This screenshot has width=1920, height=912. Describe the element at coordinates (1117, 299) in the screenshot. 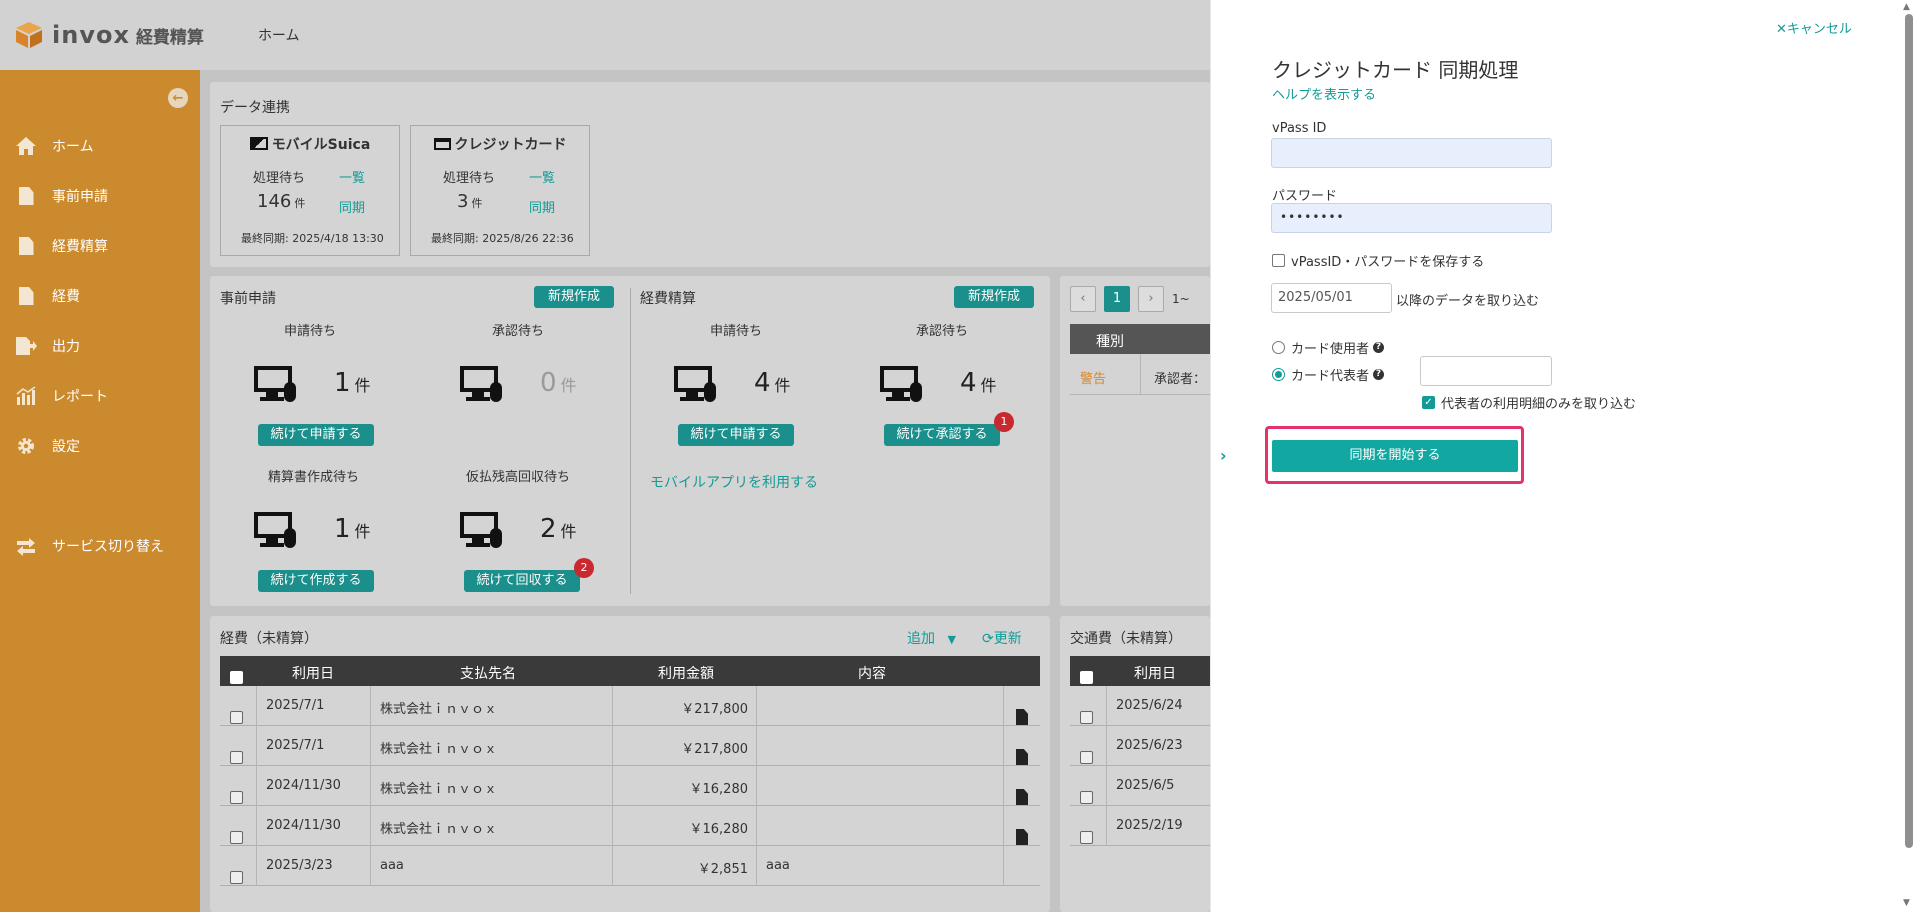

I see `page-1-button: 1` at that location.